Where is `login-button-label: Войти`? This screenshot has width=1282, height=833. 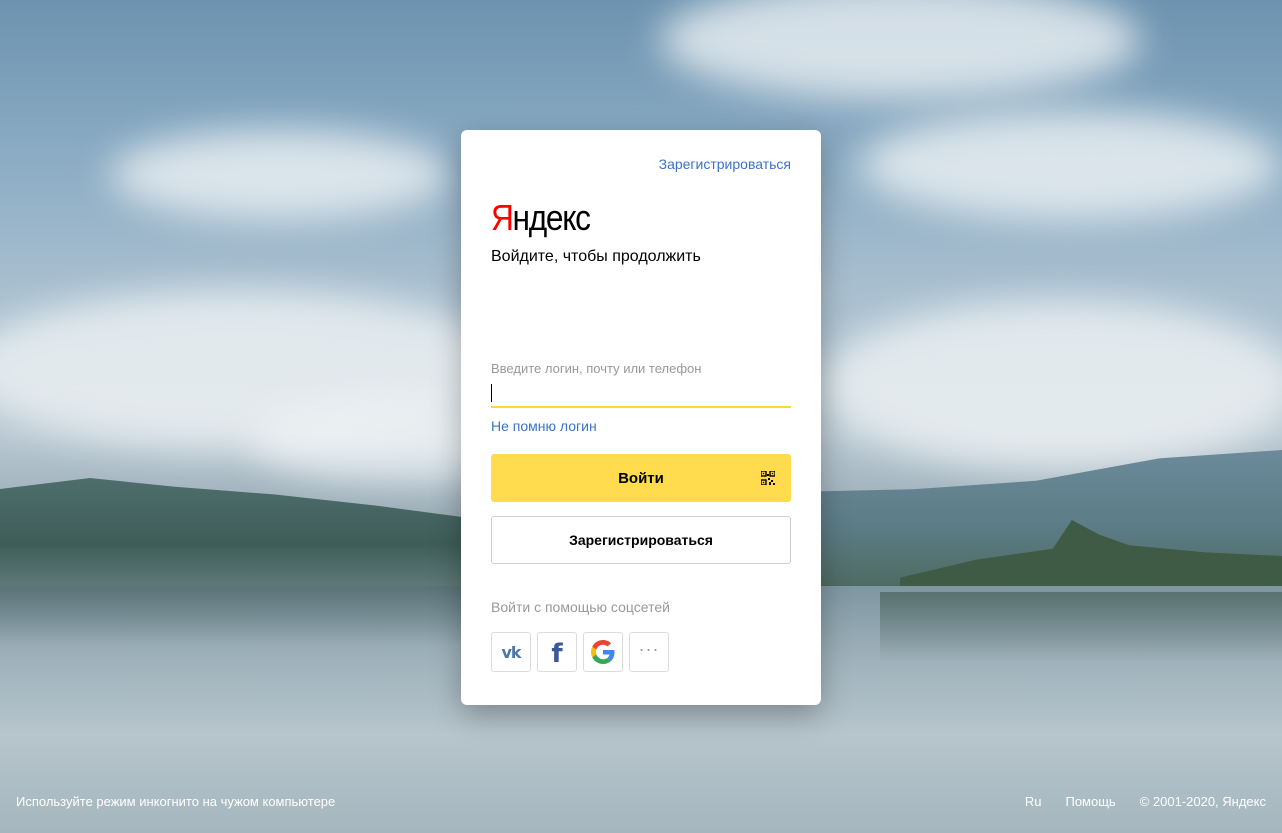
login-button-label: Войти is located at coordinates (641, 478).